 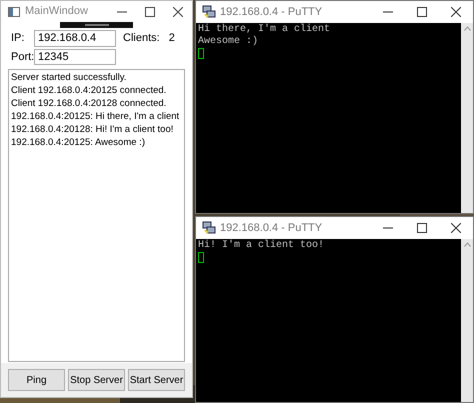 I want to click on app-icon, so click(x=14, y=11).